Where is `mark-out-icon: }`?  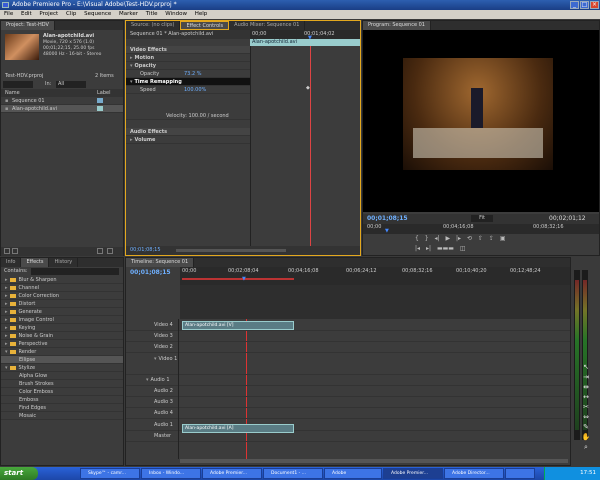
mark-out-icon: } is located at coordinates (427, 238).